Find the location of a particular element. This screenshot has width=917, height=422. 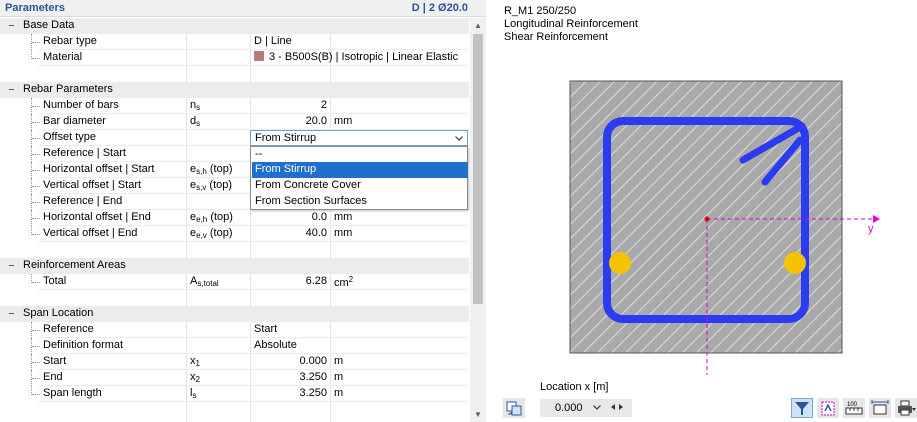

span-start-value: 0.000 is located at coordinates (290, 361).